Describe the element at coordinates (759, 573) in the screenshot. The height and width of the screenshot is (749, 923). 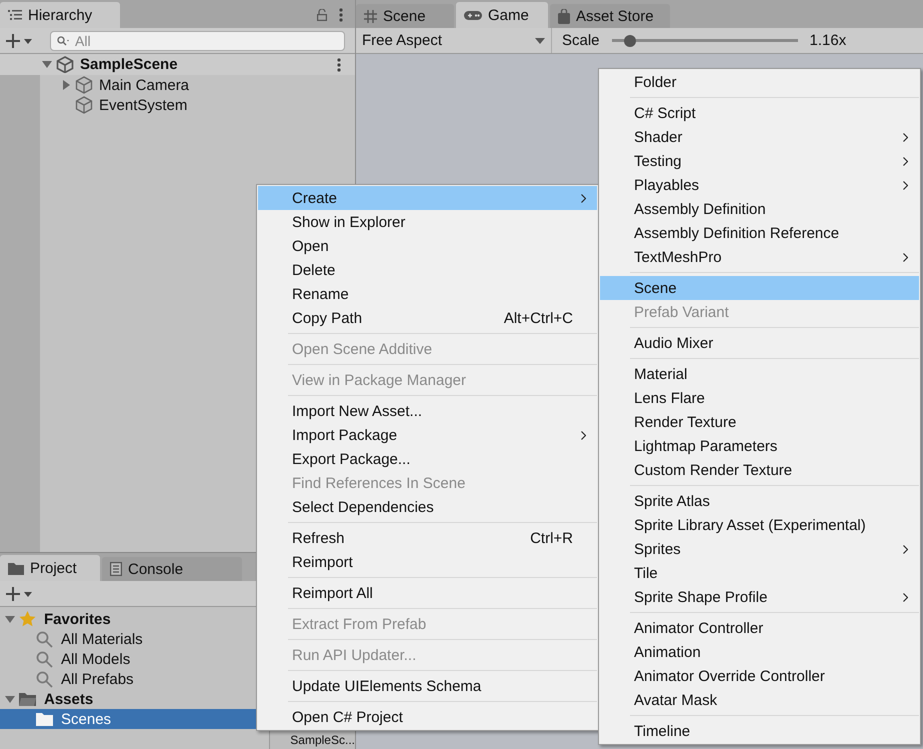
I see `menu-item: Tile` at that location.